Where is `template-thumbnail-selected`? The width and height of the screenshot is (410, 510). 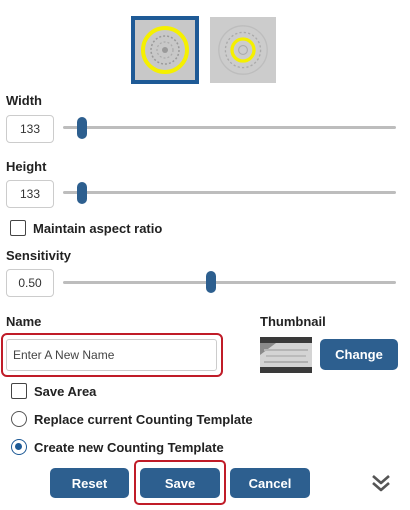 template-thumbnail-selected is located at coordinates (165, 50).